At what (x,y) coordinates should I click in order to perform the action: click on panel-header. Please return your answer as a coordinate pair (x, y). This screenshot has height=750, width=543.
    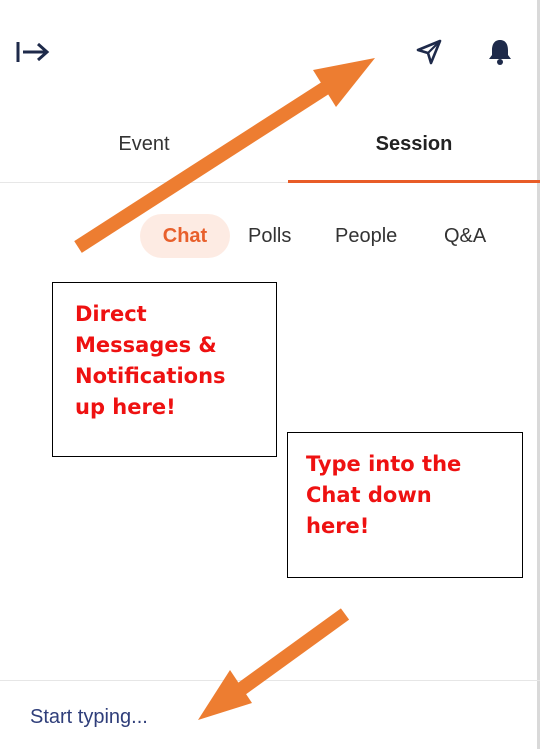
    Looking at the image, I should click on (270, 55).